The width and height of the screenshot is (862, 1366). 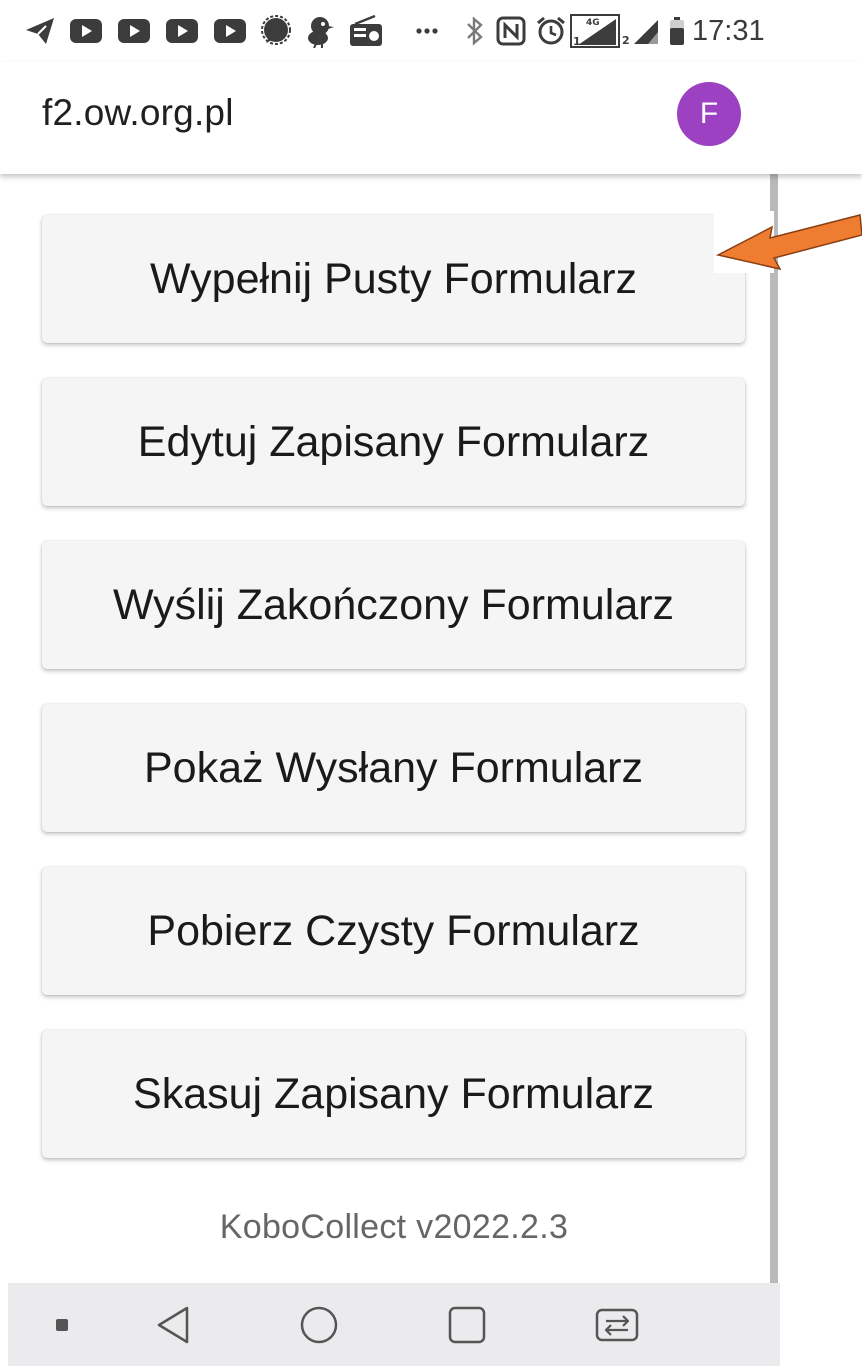 I want to click on avatar-letter: F, so click(x=709, y=113).